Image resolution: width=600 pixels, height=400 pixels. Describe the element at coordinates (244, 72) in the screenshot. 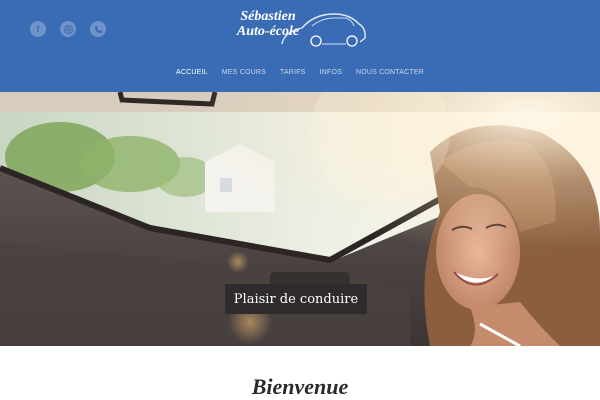

I see `nav-item-mes-cours: MES COURS` at that location.